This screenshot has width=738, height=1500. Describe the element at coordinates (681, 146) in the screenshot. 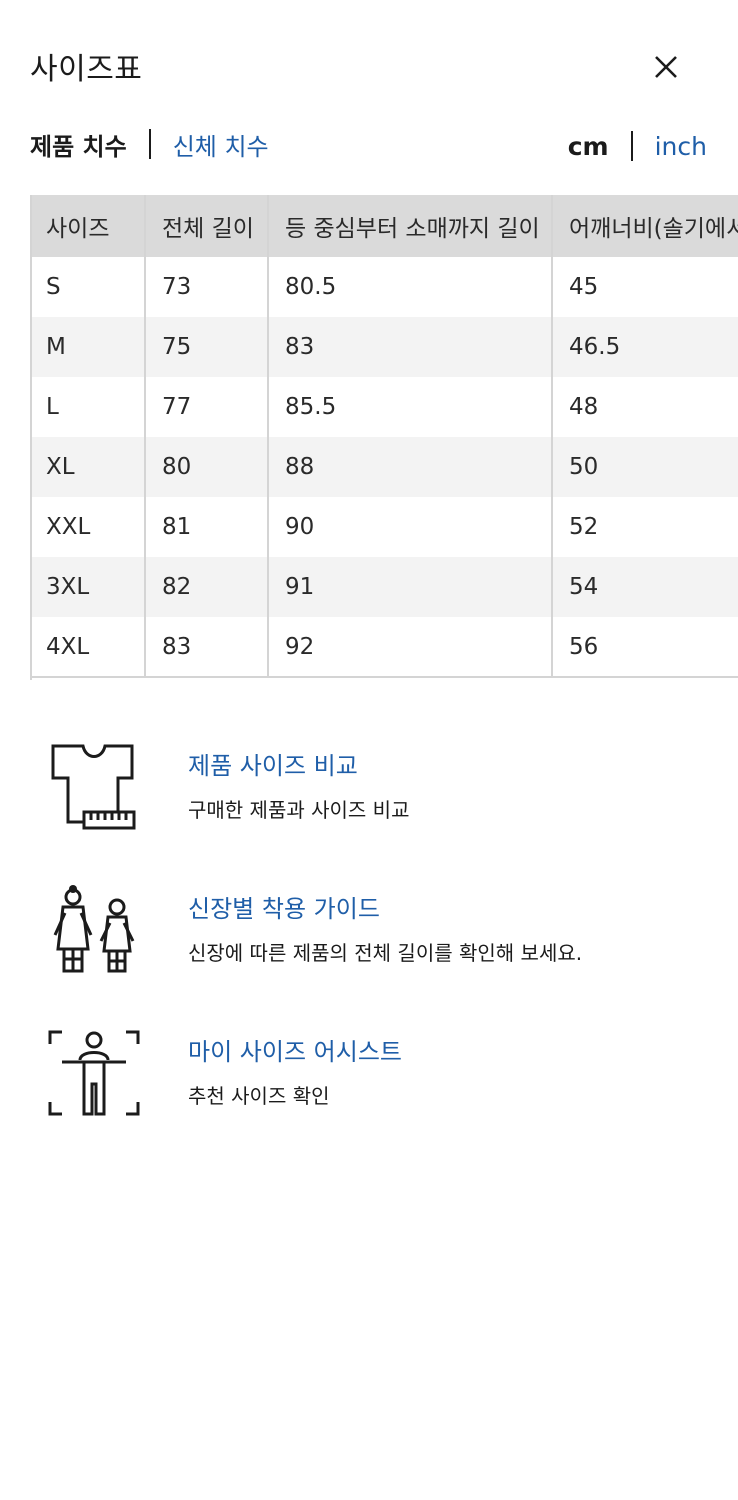

I see `unit-inch: inch` at that location.